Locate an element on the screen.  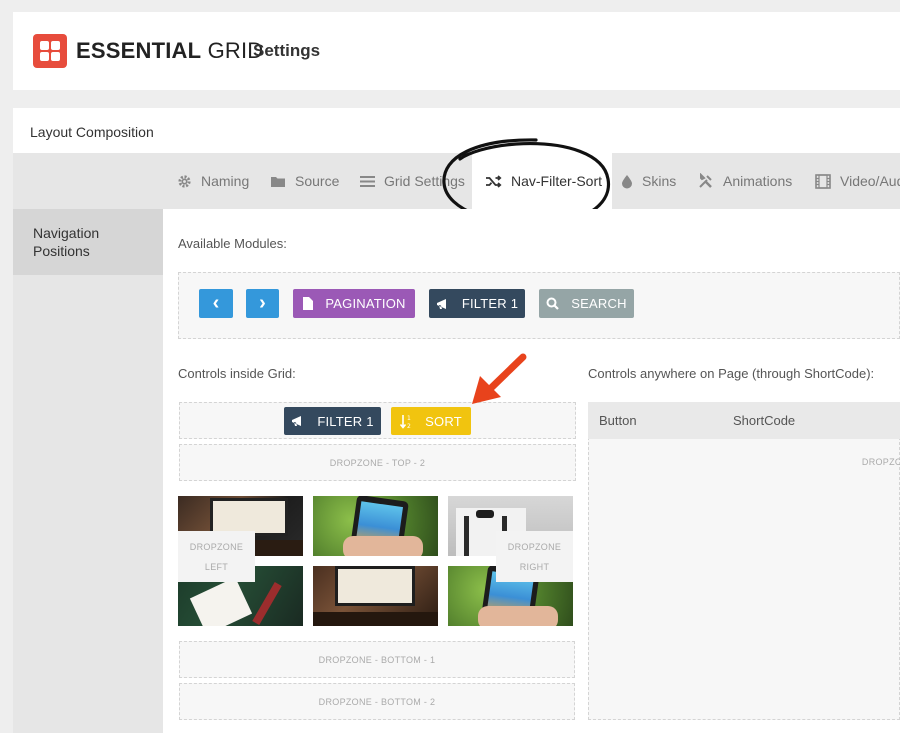
search-module-button: SEARCH is located at coordinates (586, 303).